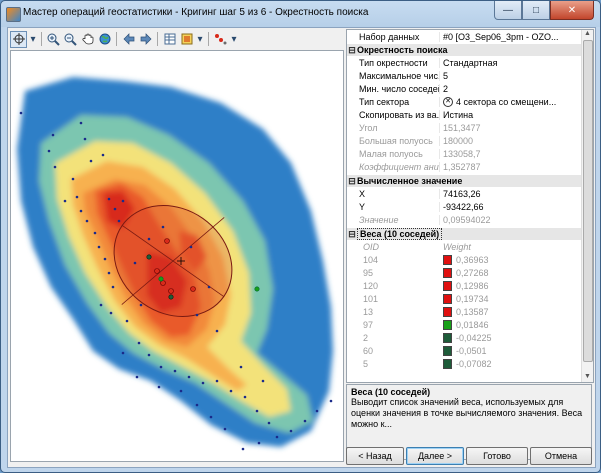 The height and width of the screenshot is (473, 601). I want to click on maximize-button: □, so click(536, 10).